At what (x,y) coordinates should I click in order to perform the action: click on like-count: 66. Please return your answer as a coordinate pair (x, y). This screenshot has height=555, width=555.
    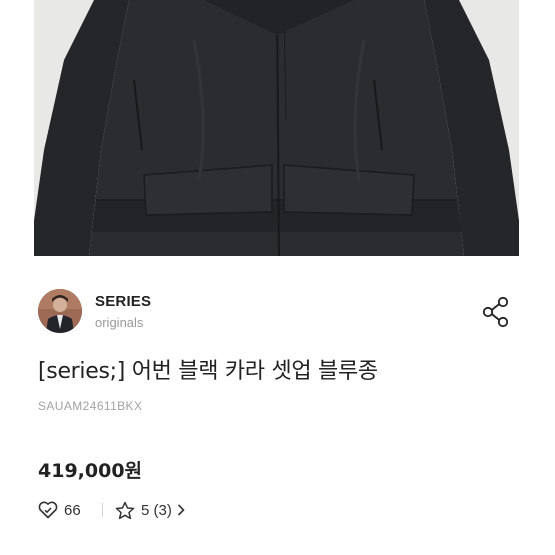
    Looking at the image, I should click on (72, 510).